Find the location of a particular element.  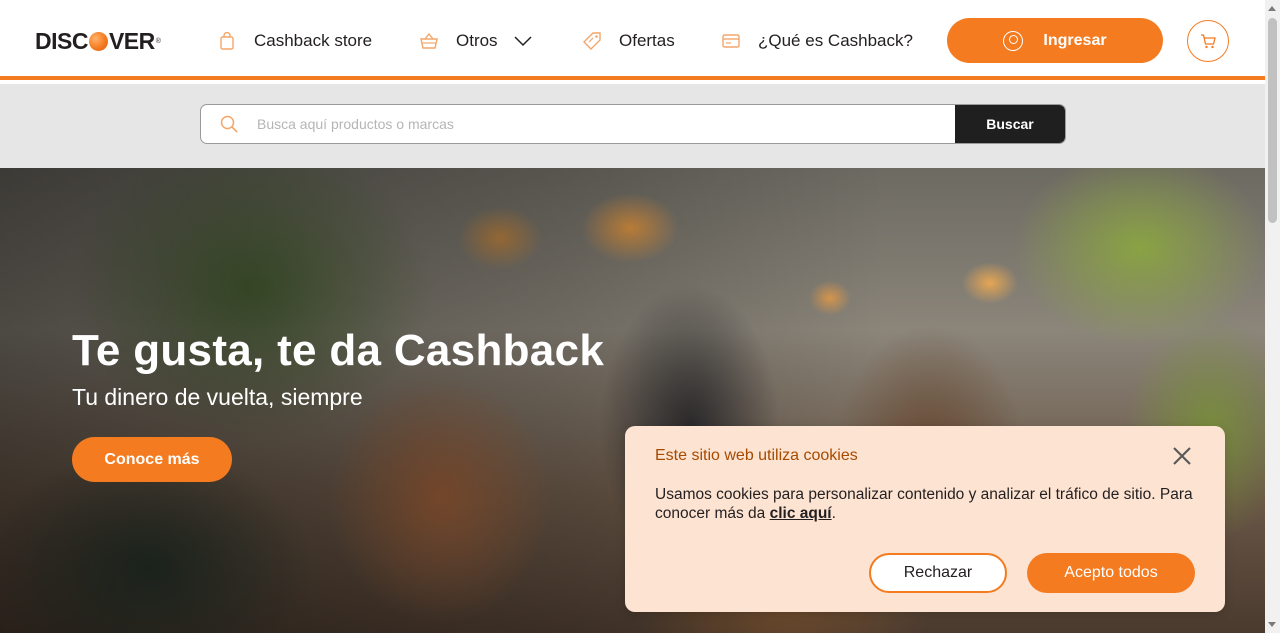

cookie-policy-link: clic aquí is located at coordinates (801, 513).